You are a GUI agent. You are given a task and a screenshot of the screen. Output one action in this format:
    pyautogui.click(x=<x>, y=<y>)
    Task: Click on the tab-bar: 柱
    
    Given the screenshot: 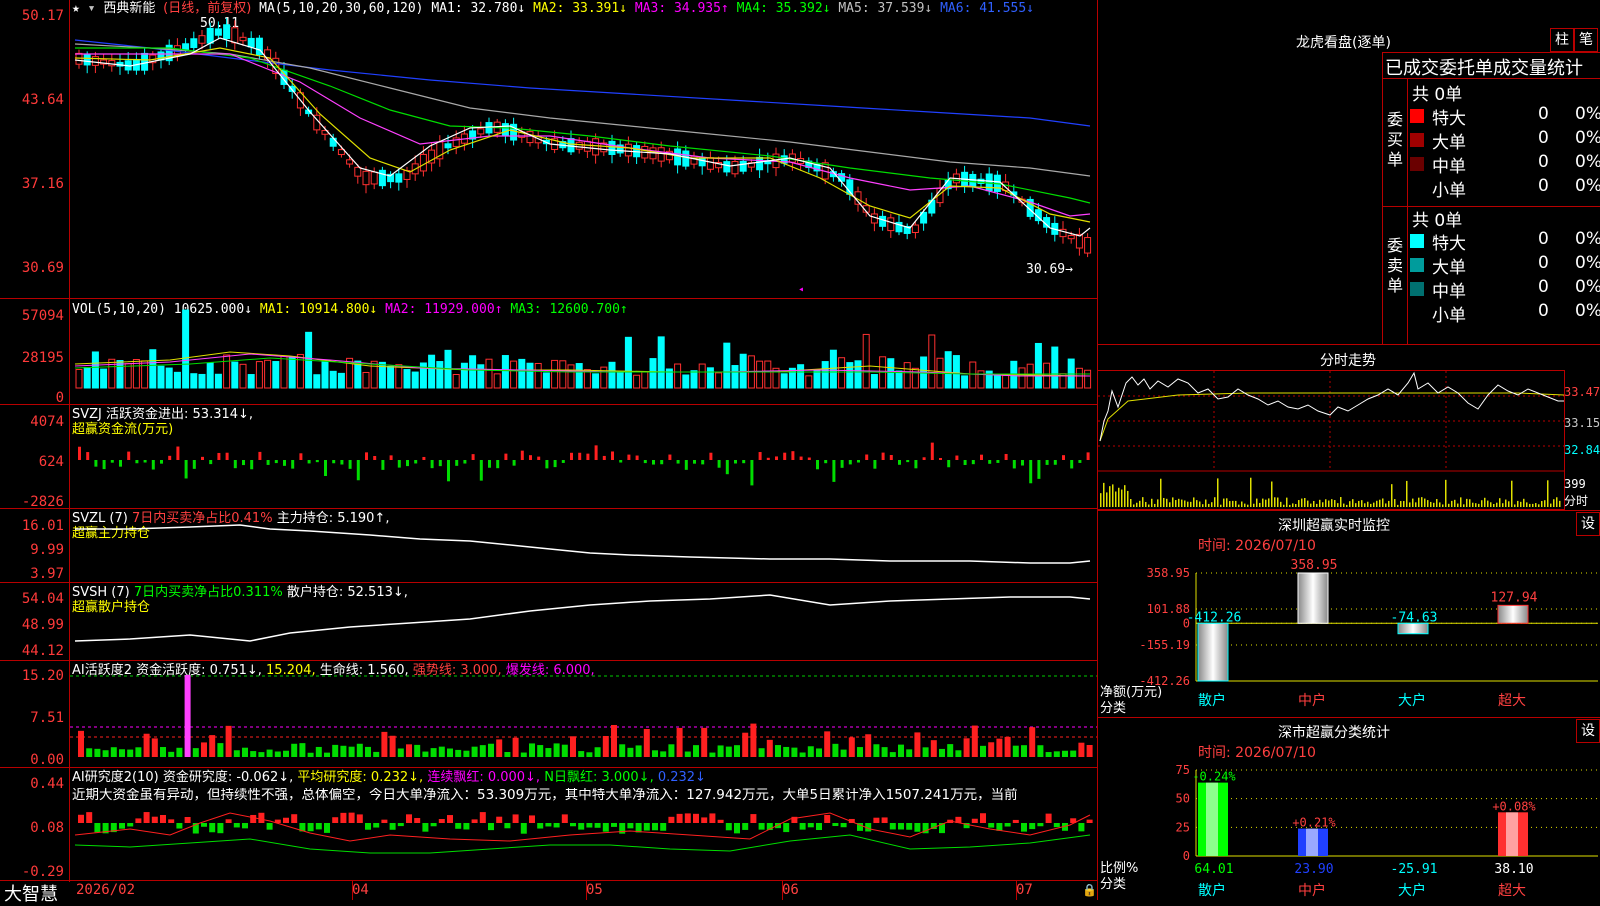 What is the action you would take?
    pyautogui.click(x=1562, y=40)
    